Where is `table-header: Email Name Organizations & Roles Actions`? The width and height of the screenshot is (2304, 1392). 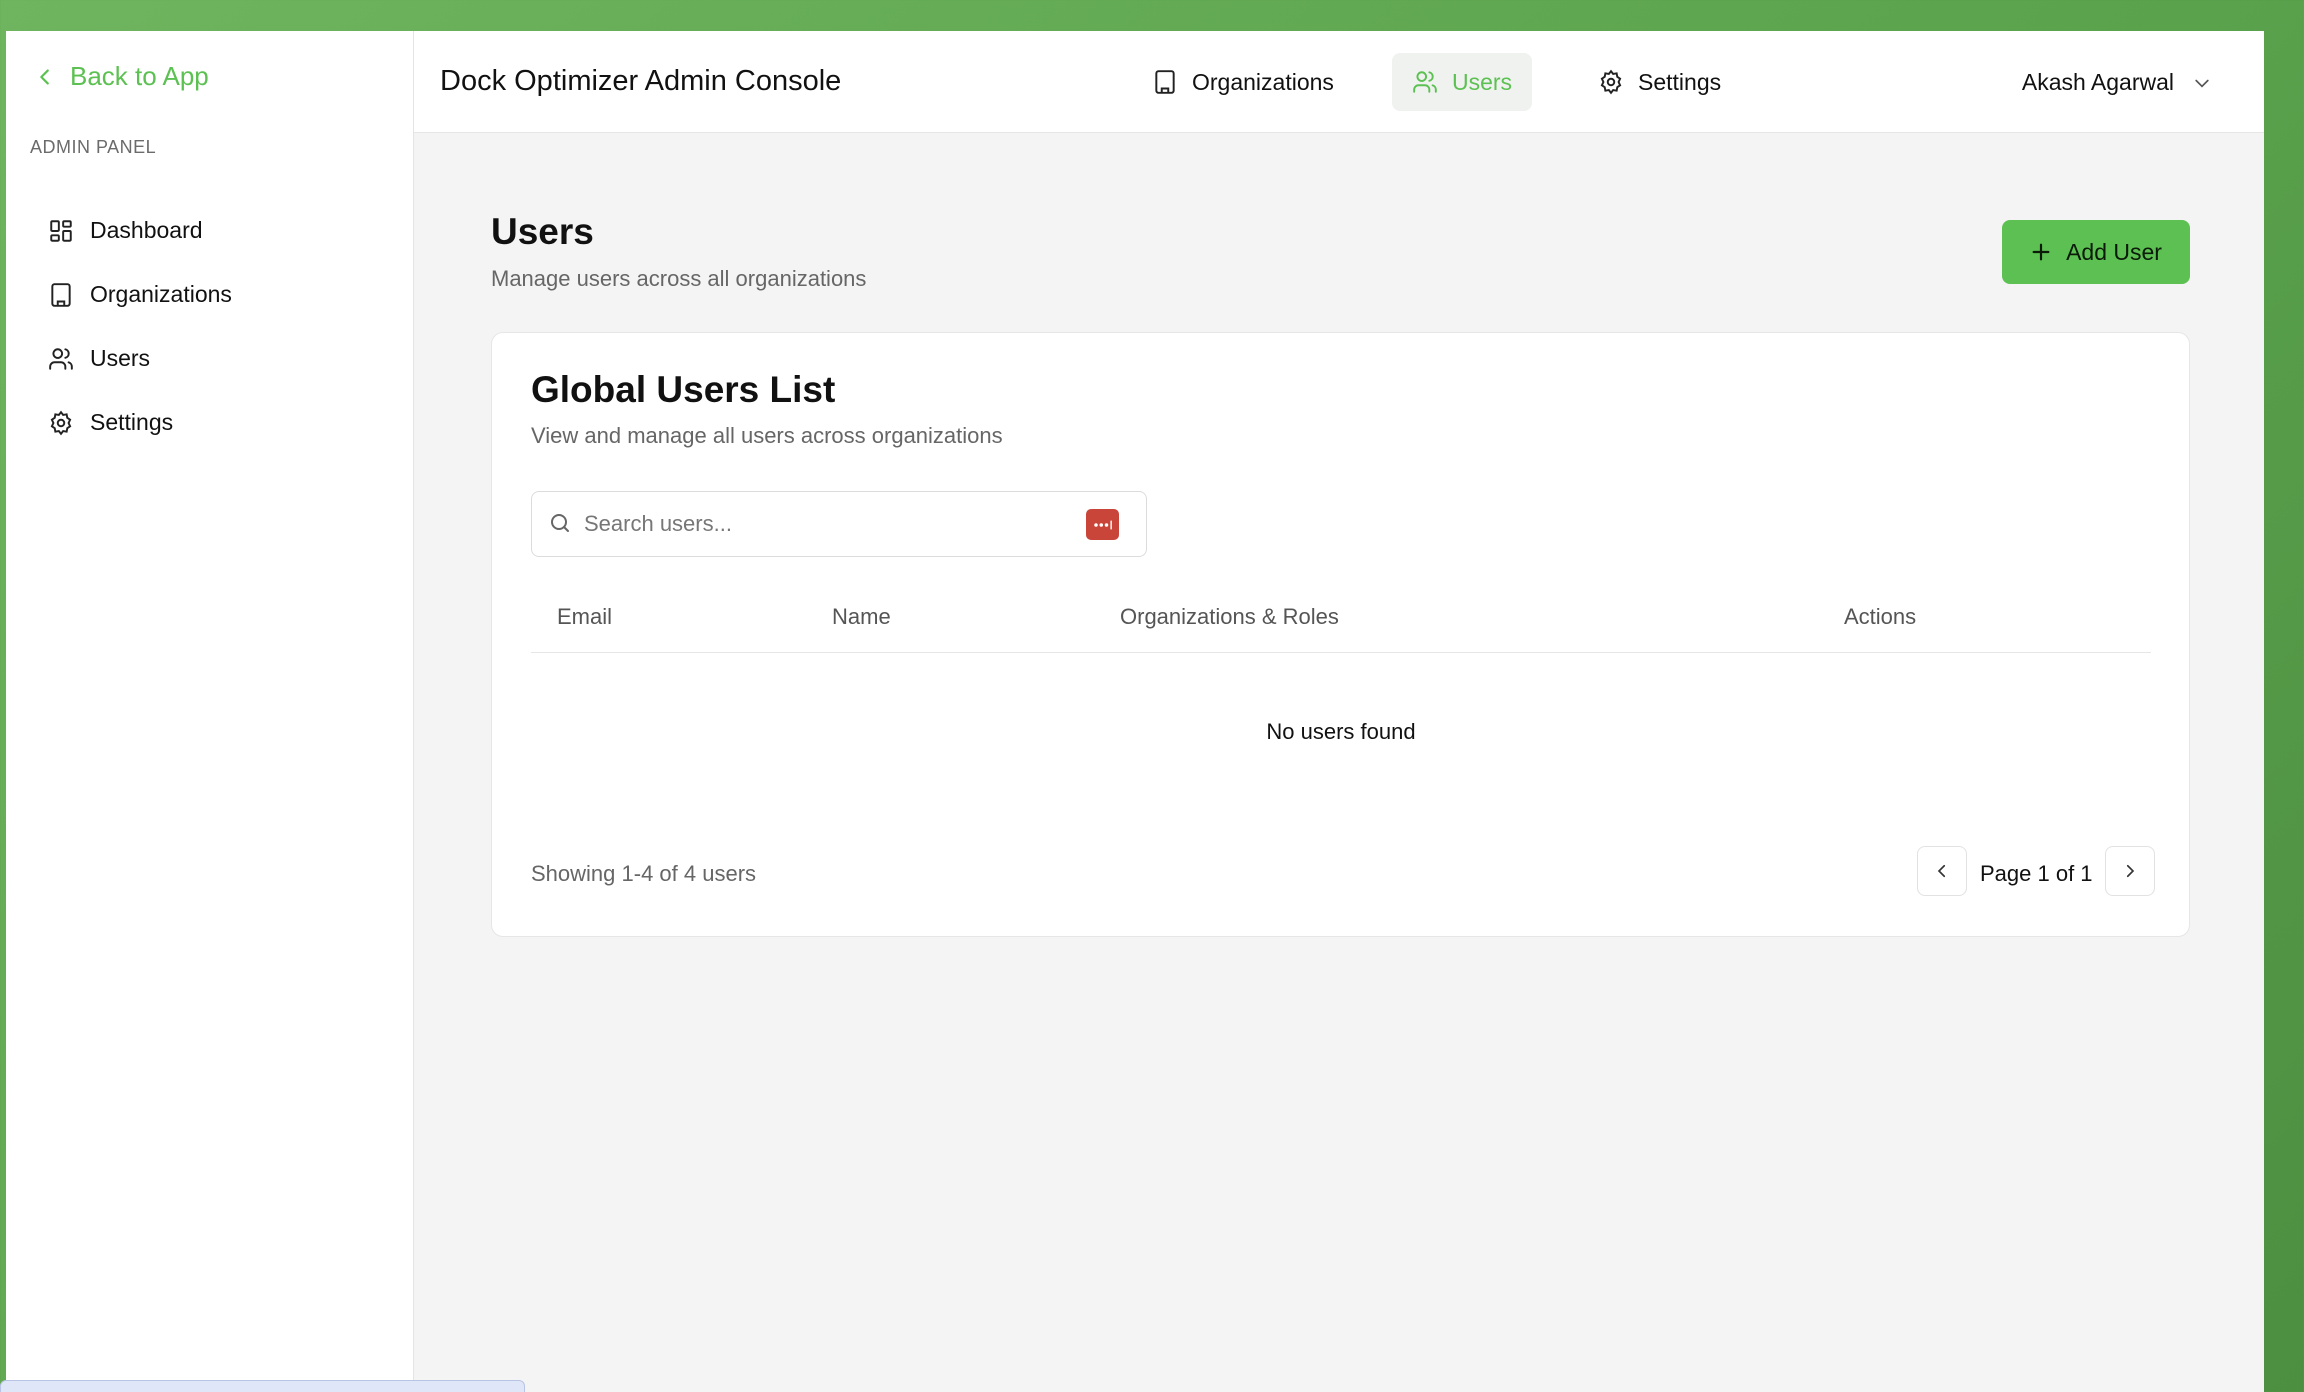
table-header: Email Name Organizations & Roles Actions is located at coordinates (1341, 620).